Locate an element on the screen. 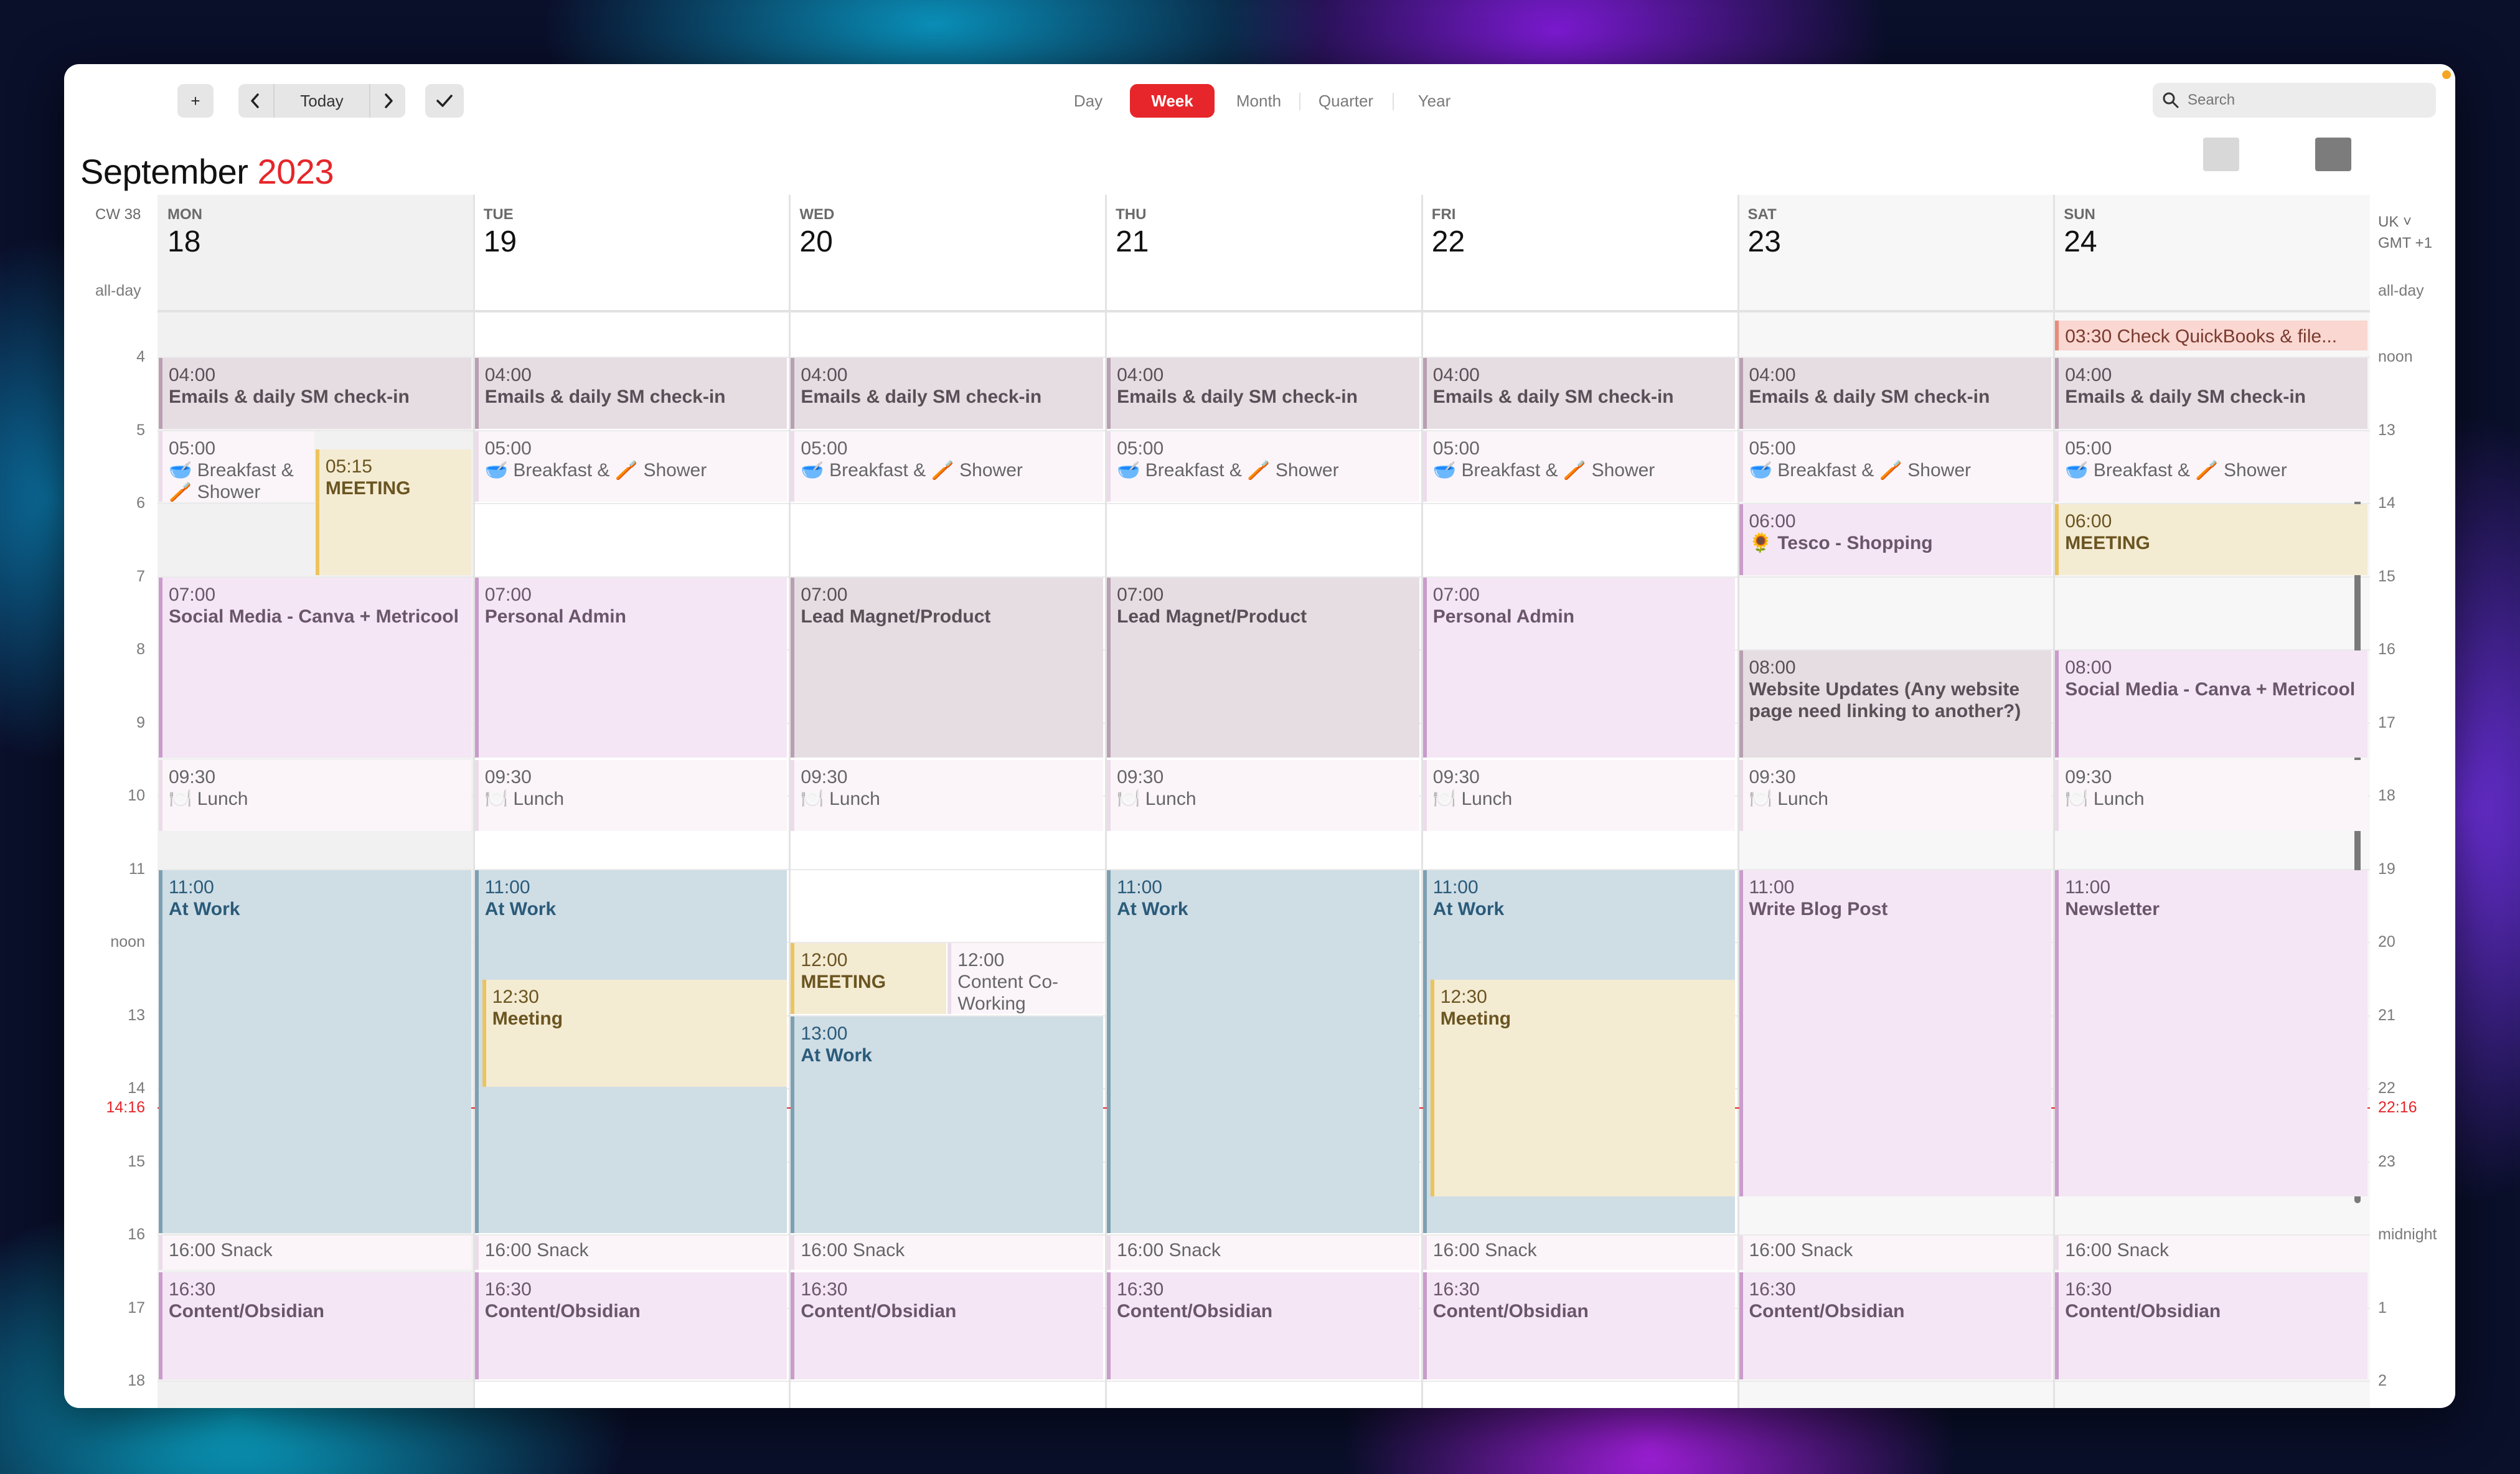 This screenshot has height=1474, width=2520. event-title: MEETING is located at coordinates (843, 982).